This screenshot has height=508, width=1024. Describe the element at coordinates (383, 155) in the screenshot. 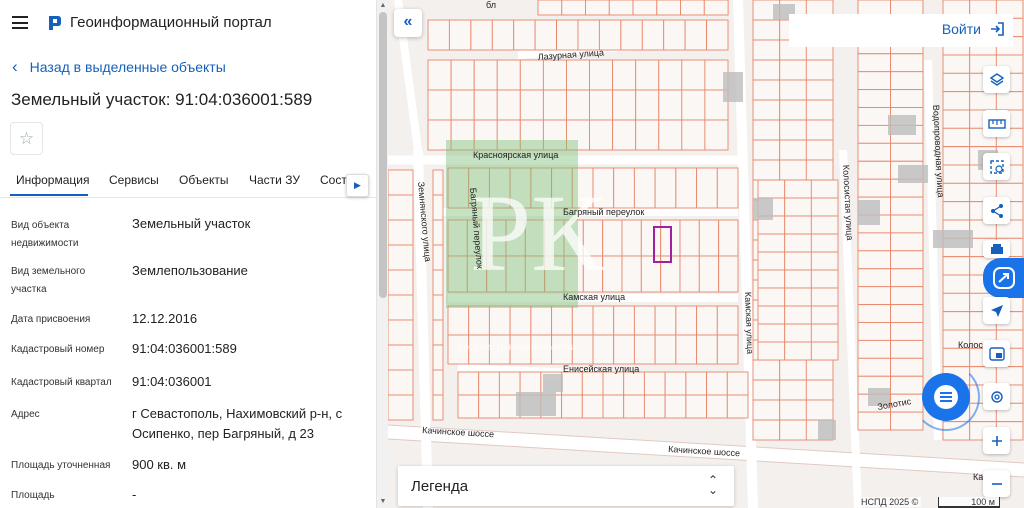

I see `scrollbar-thumb` at that location.